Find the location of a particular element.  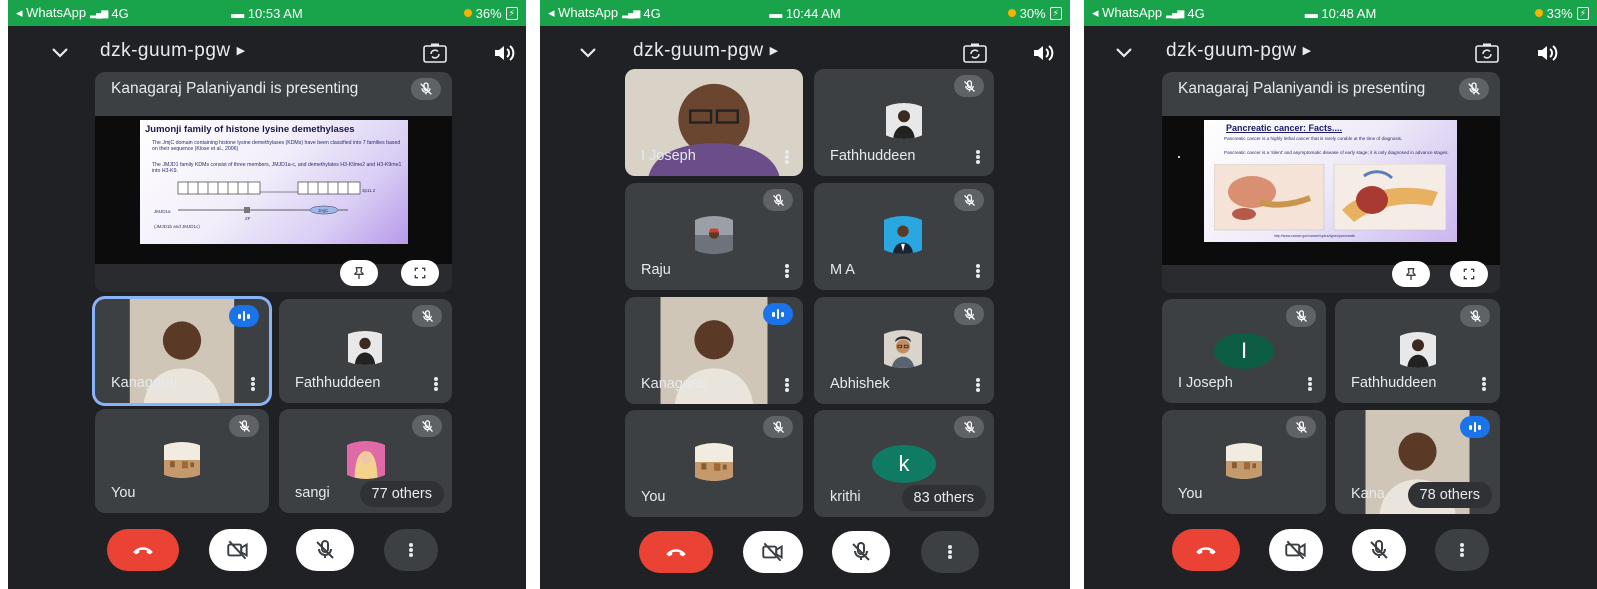

participant-tile-krithi: k krithi 83 others is located at coordinates (904, 463).